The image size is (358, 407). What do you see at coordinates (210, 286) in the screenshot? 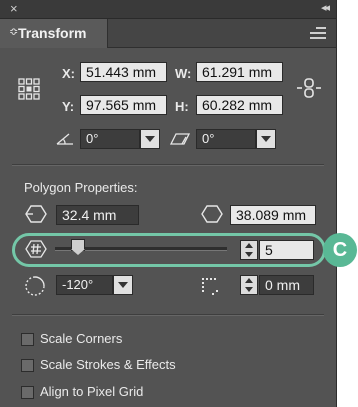
I see `corner-radius-icon` at bounding box center [210, 286].